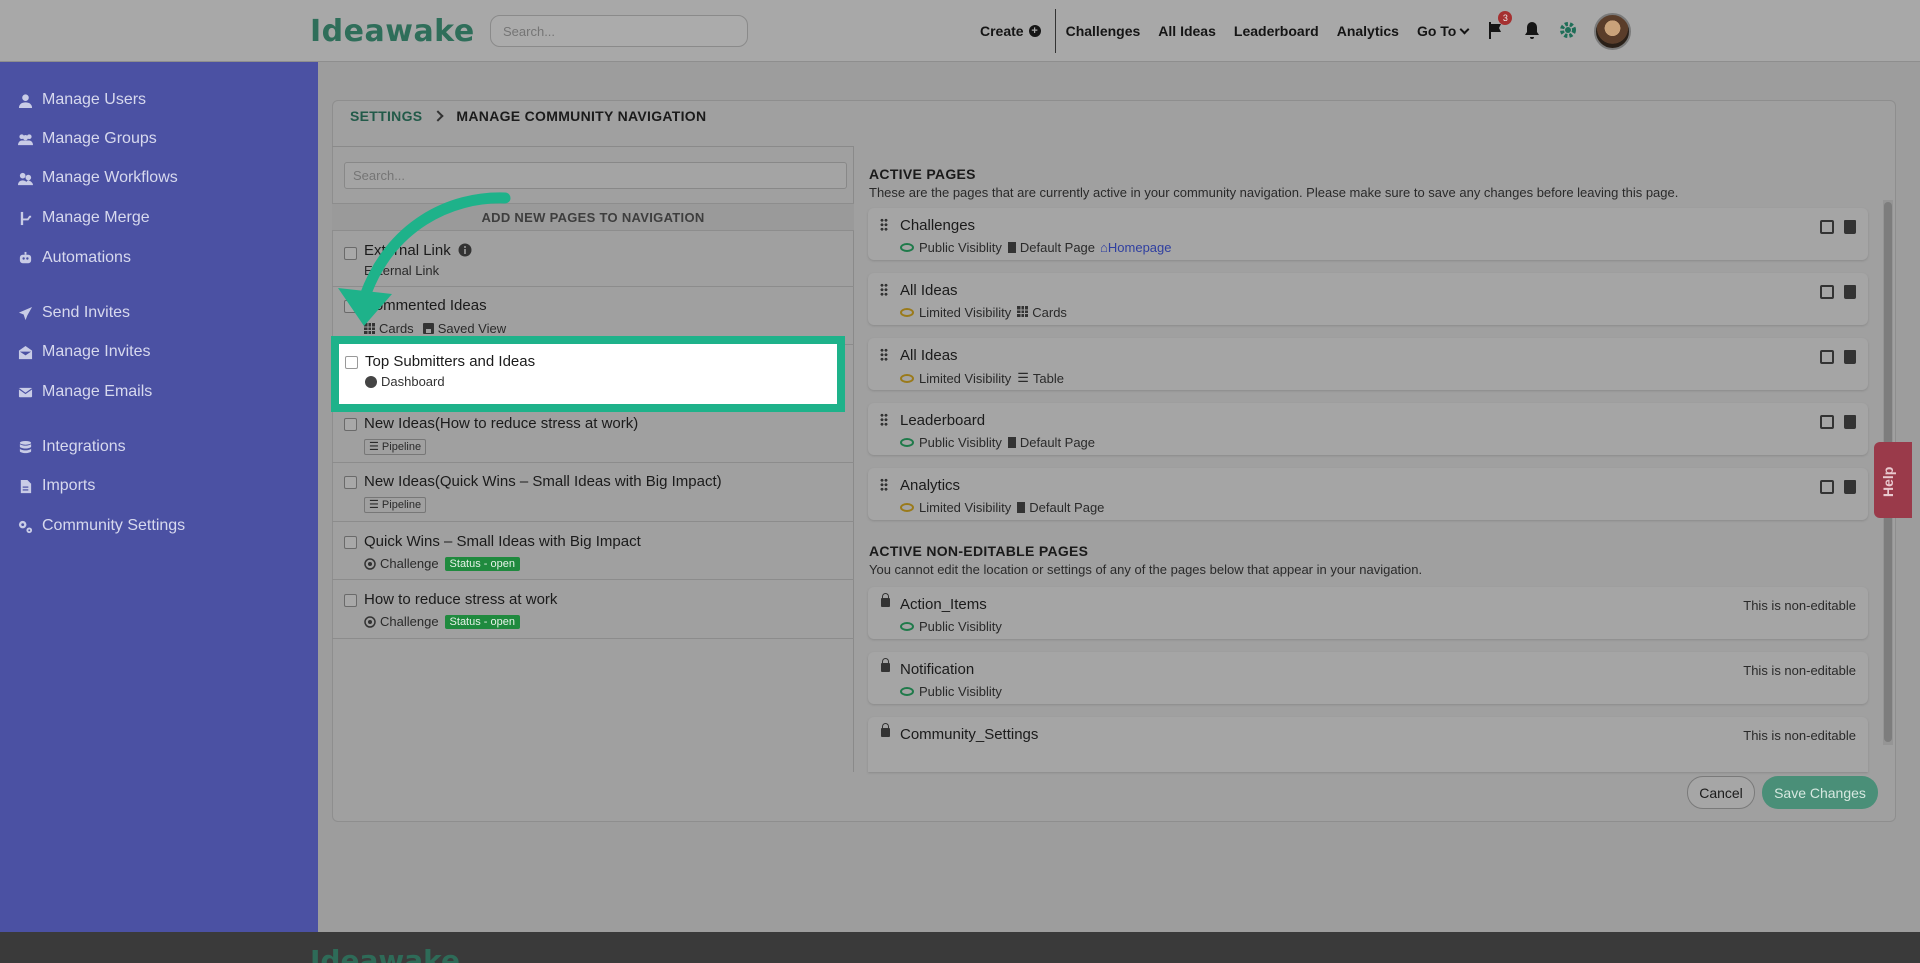  I want to click on sidebar-item-manage-emails: Manage Emails, so click(85, 392).